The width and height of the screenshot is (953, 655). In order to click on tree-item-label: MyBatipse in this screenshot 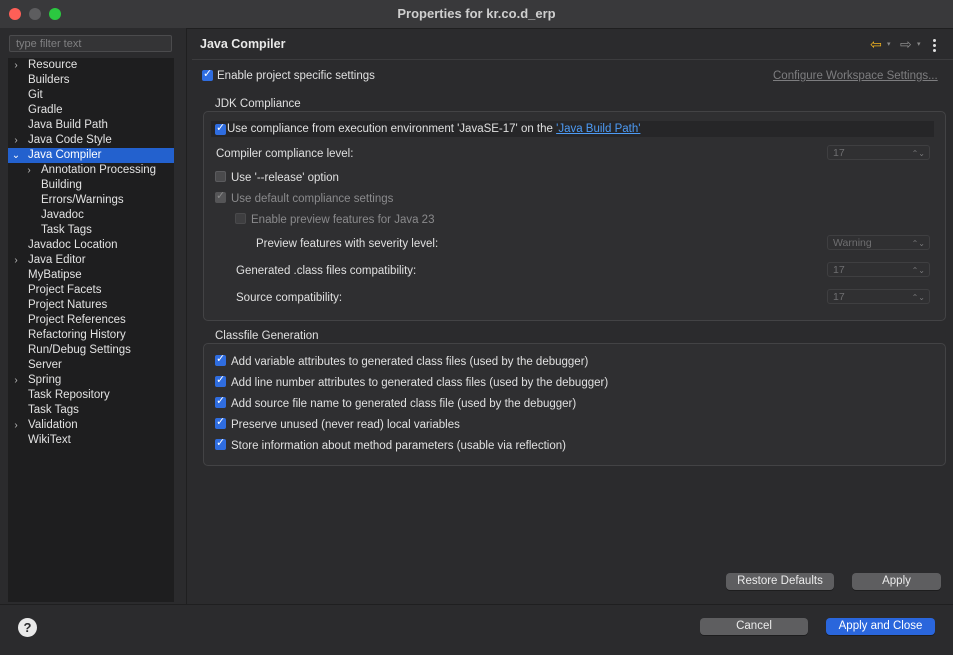, I will do `click(55, 275)`.